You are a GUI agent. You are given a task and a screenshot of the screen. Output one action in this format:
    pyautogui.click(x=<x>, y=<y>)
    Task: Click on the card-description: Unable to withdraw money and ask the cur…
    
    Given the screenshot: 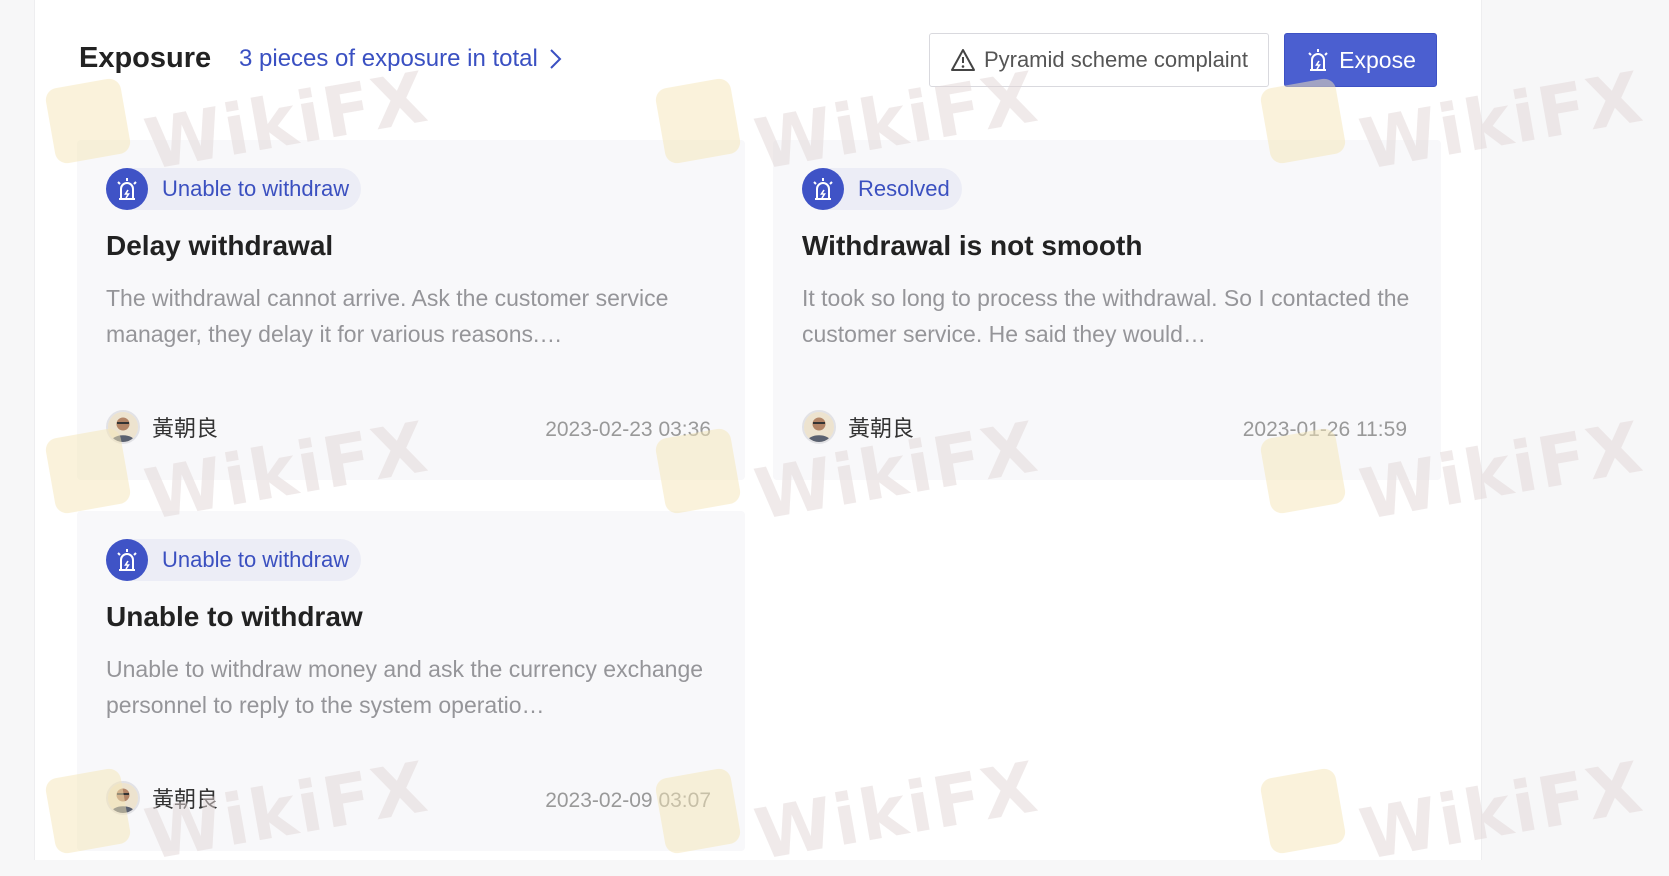 What is the action you would take?
    pyautogui.click(x=405, y=687)
    